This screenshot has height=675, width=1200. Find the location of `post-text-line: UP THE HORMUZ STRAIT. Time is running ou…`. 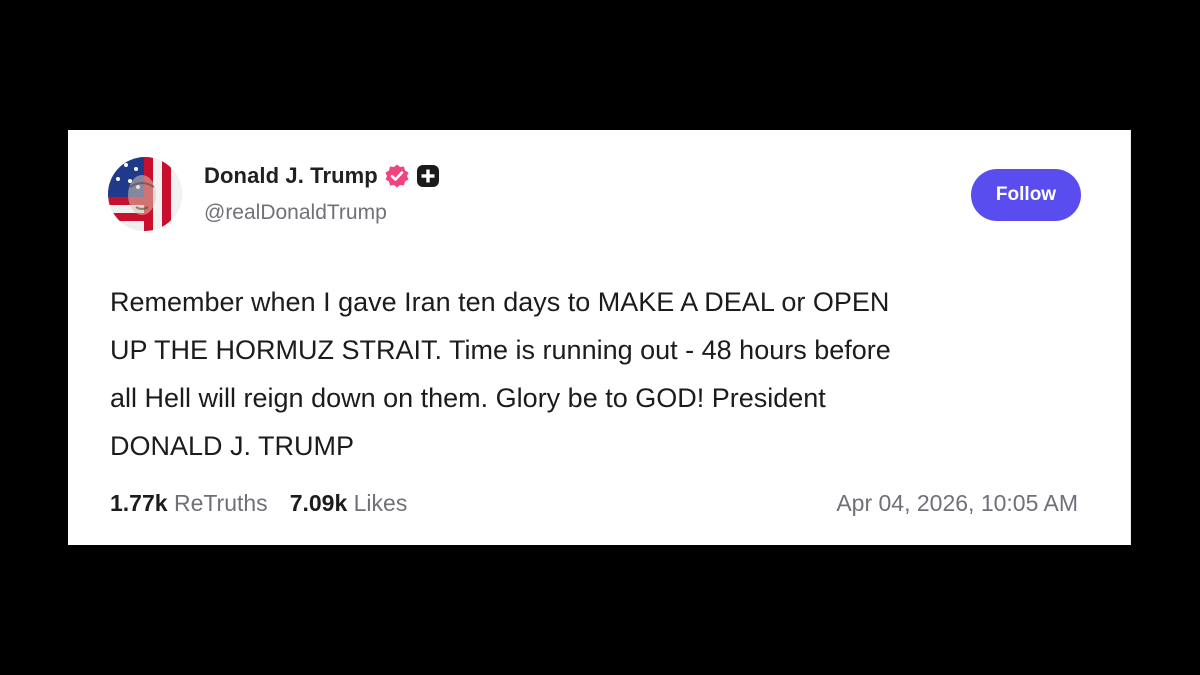

post-text-line: UP THE HORMUZ STRAIT. Time is running ou… is located at coordinates (500, 350).